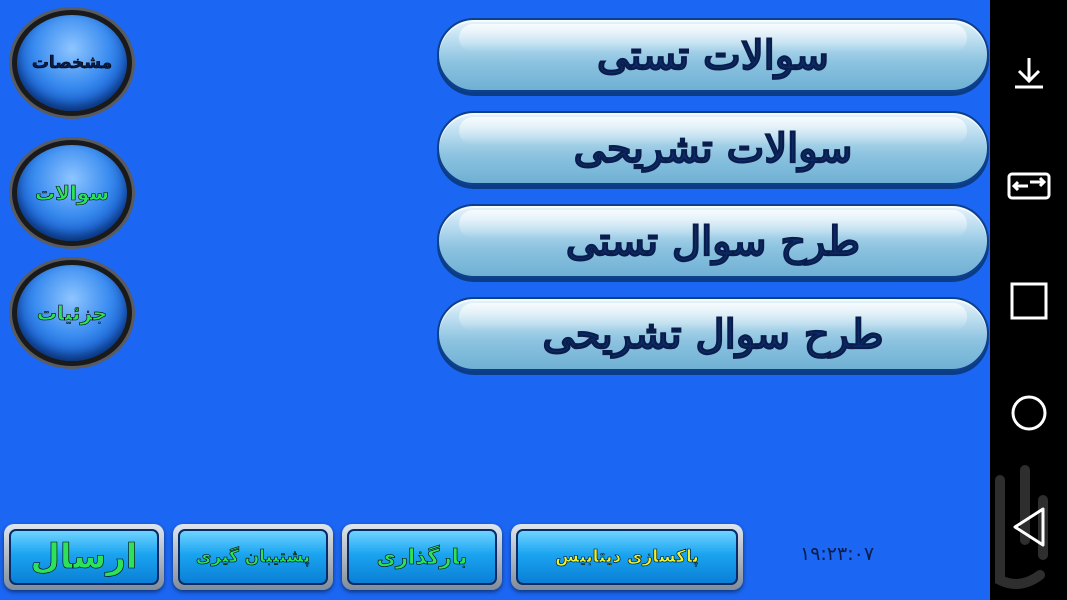 This screenshot has height=600, width=1067. I want to click on design-multiple-choice-button: طرح سوال تستی, so click(713, 241).